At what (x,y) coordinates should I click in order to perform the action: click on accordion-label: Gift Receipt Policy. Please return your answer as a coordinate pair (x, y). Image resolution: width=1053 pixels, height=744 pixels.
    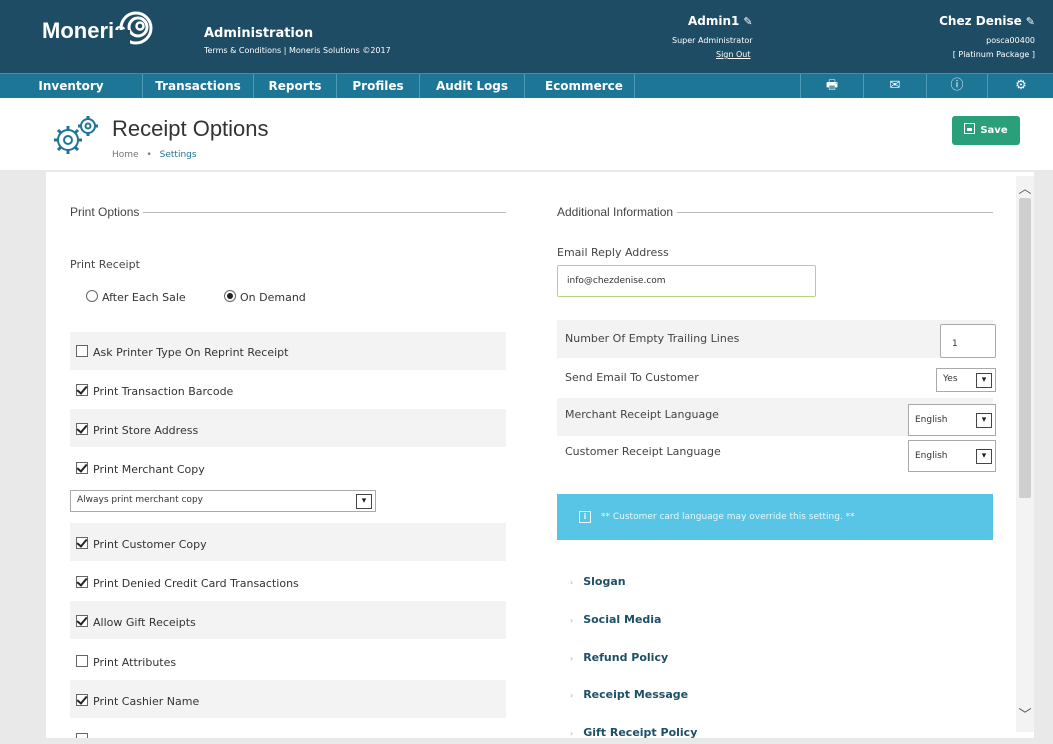
    Looking at the image, I should click on (640, 732).